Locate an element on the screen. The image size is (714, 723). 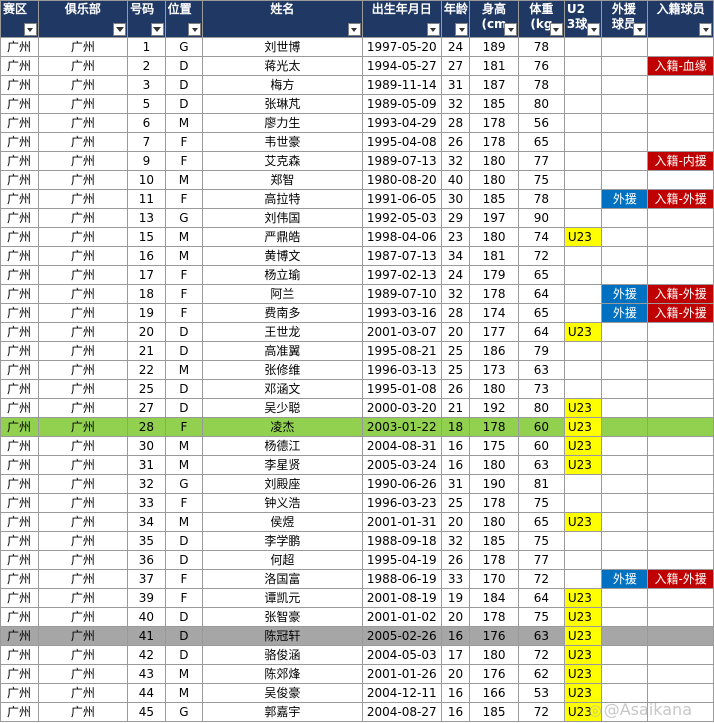
cell-dob: 2001-01-26 is located at coordinates (401, 674).